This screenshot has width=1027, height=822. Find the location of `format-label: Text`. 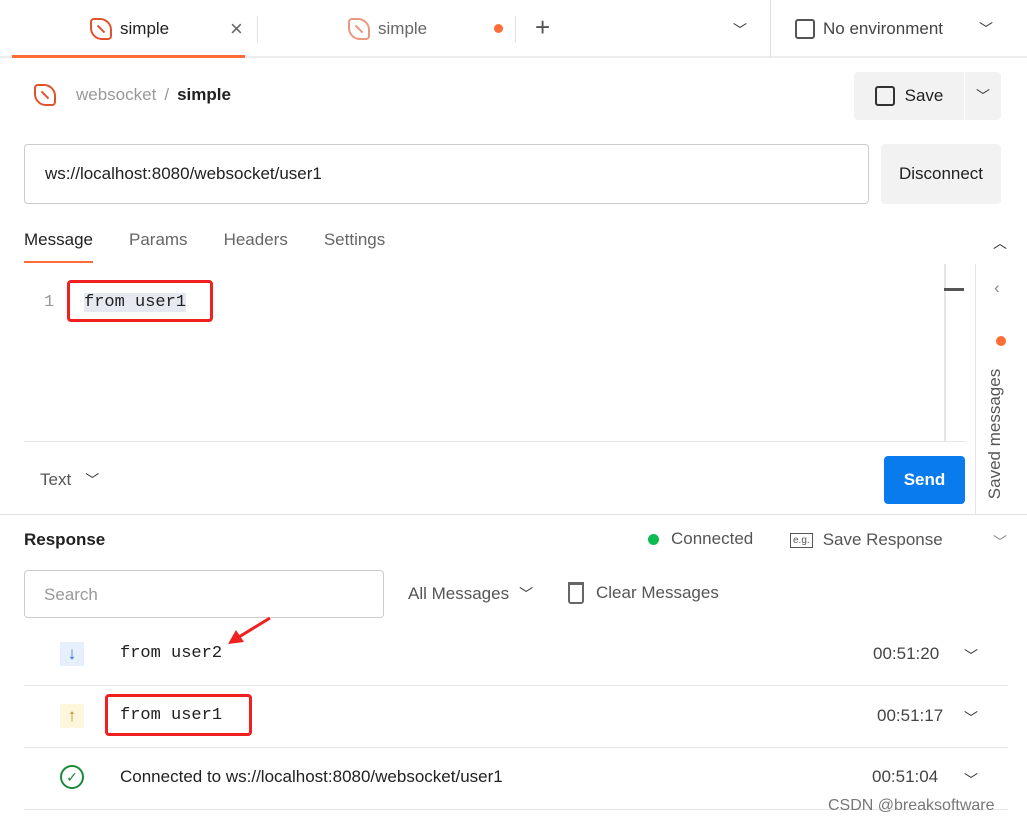

format-label: Text is located at coordinates (56, 479).